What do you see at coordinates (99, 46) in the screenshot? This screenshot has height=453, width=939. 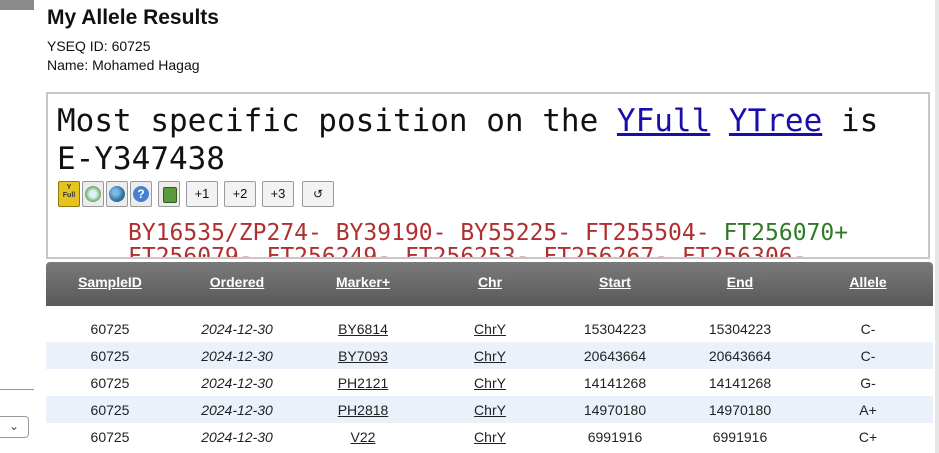 I see `yseq-id: YSEQ ID: 60725` at bounding box center [99, 46].